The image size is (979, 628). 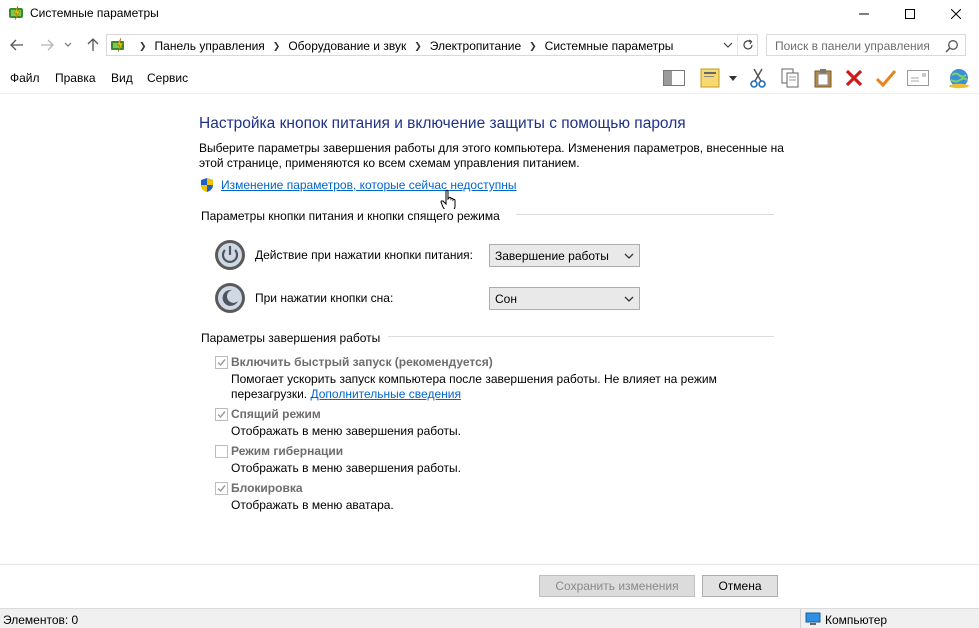 I want to click on breadcrumb-hardware-sound: Оборудование и звук, so click(x=347, y=46).